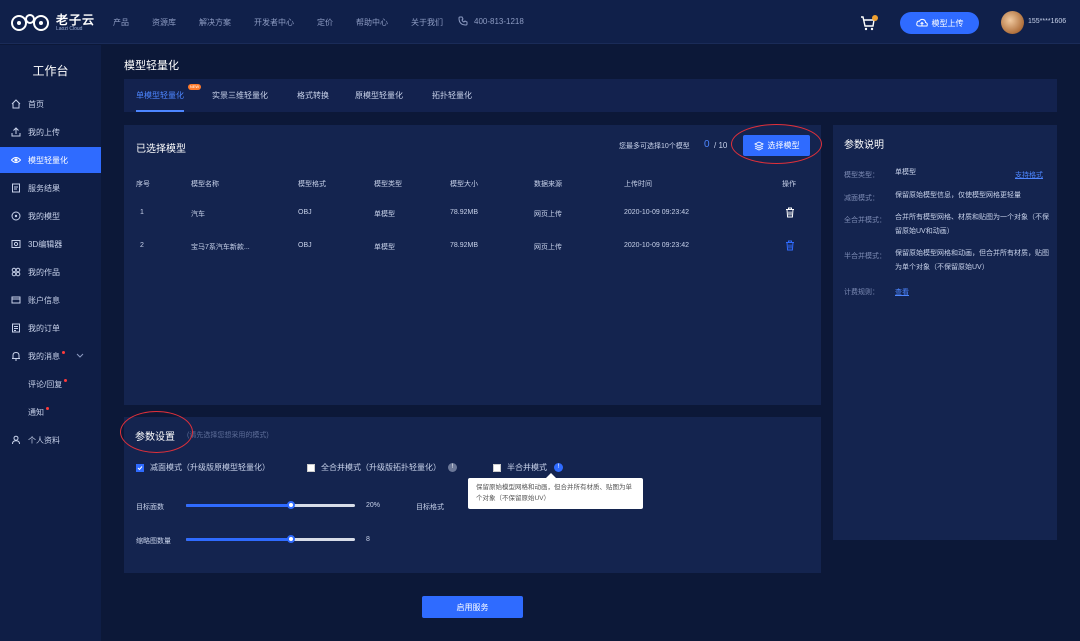 This screenshot has height=641, width=1080. I want to click on sidebar-item-label: 模型轻量化, so click(48, 160).